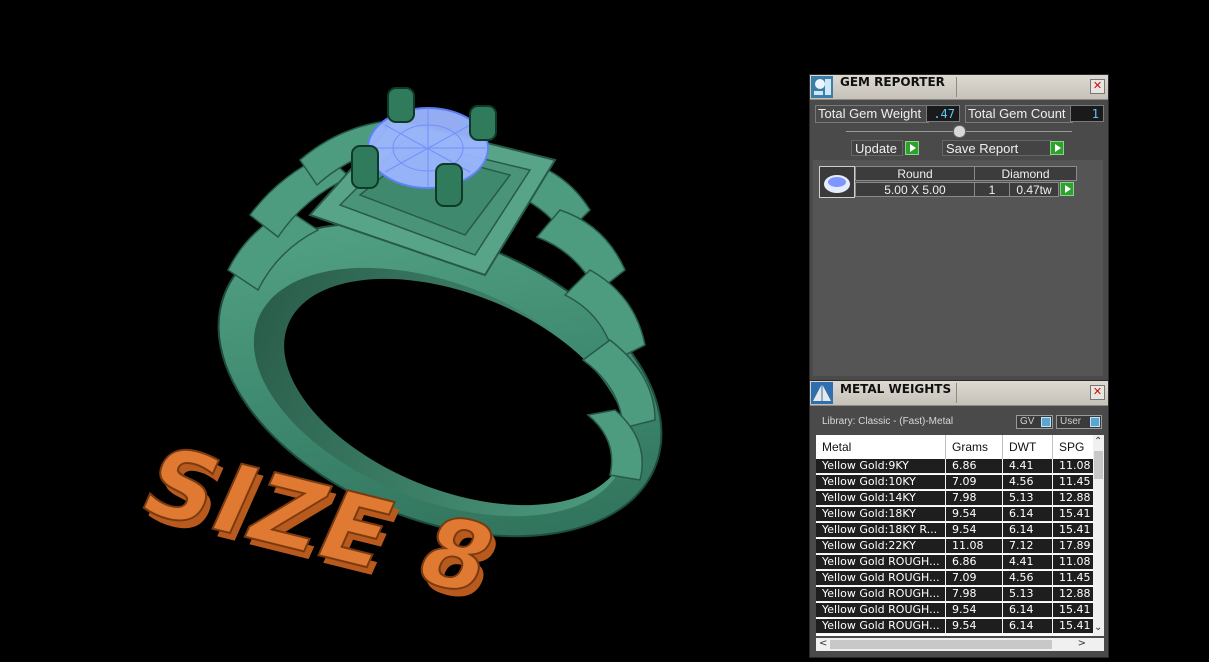 Image resolution: width=1209 pixels, height=662 pixels. What do you see at coordinates (1034, 189) in the screenshot?
I see `gem-weight: 0.47tw` at bounding box center [1034, 189].